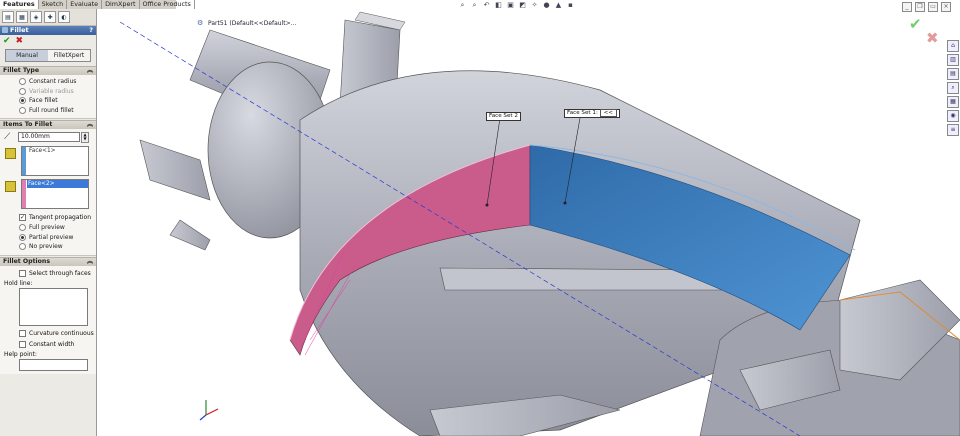 This screenshot has width=960, height=436. I want to click on face-set-1-selection: Face<1>, so click(50, 161).